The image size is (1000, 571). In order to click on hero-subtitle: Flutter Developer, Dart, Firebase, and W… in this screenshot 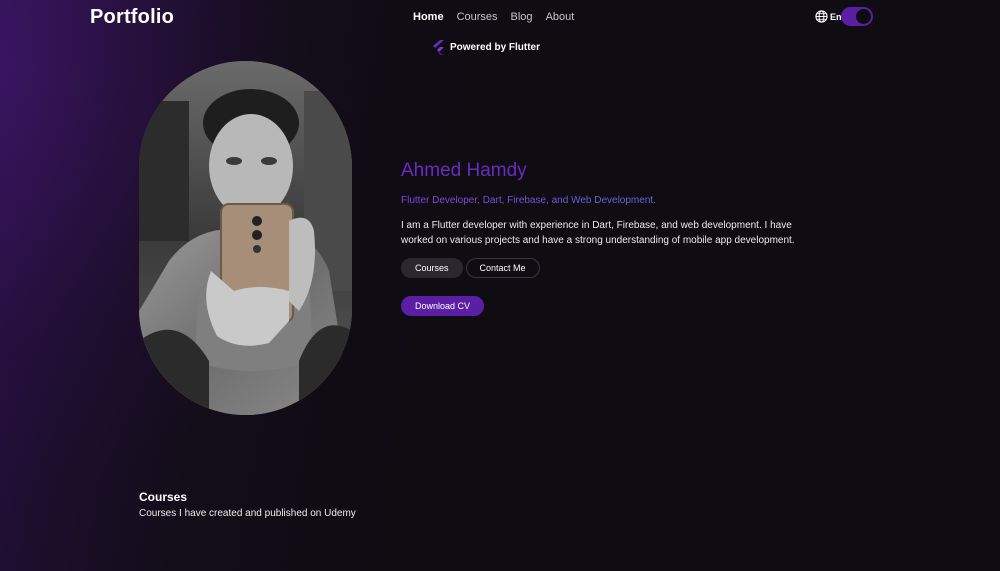, I will do `click(528, 200)`.